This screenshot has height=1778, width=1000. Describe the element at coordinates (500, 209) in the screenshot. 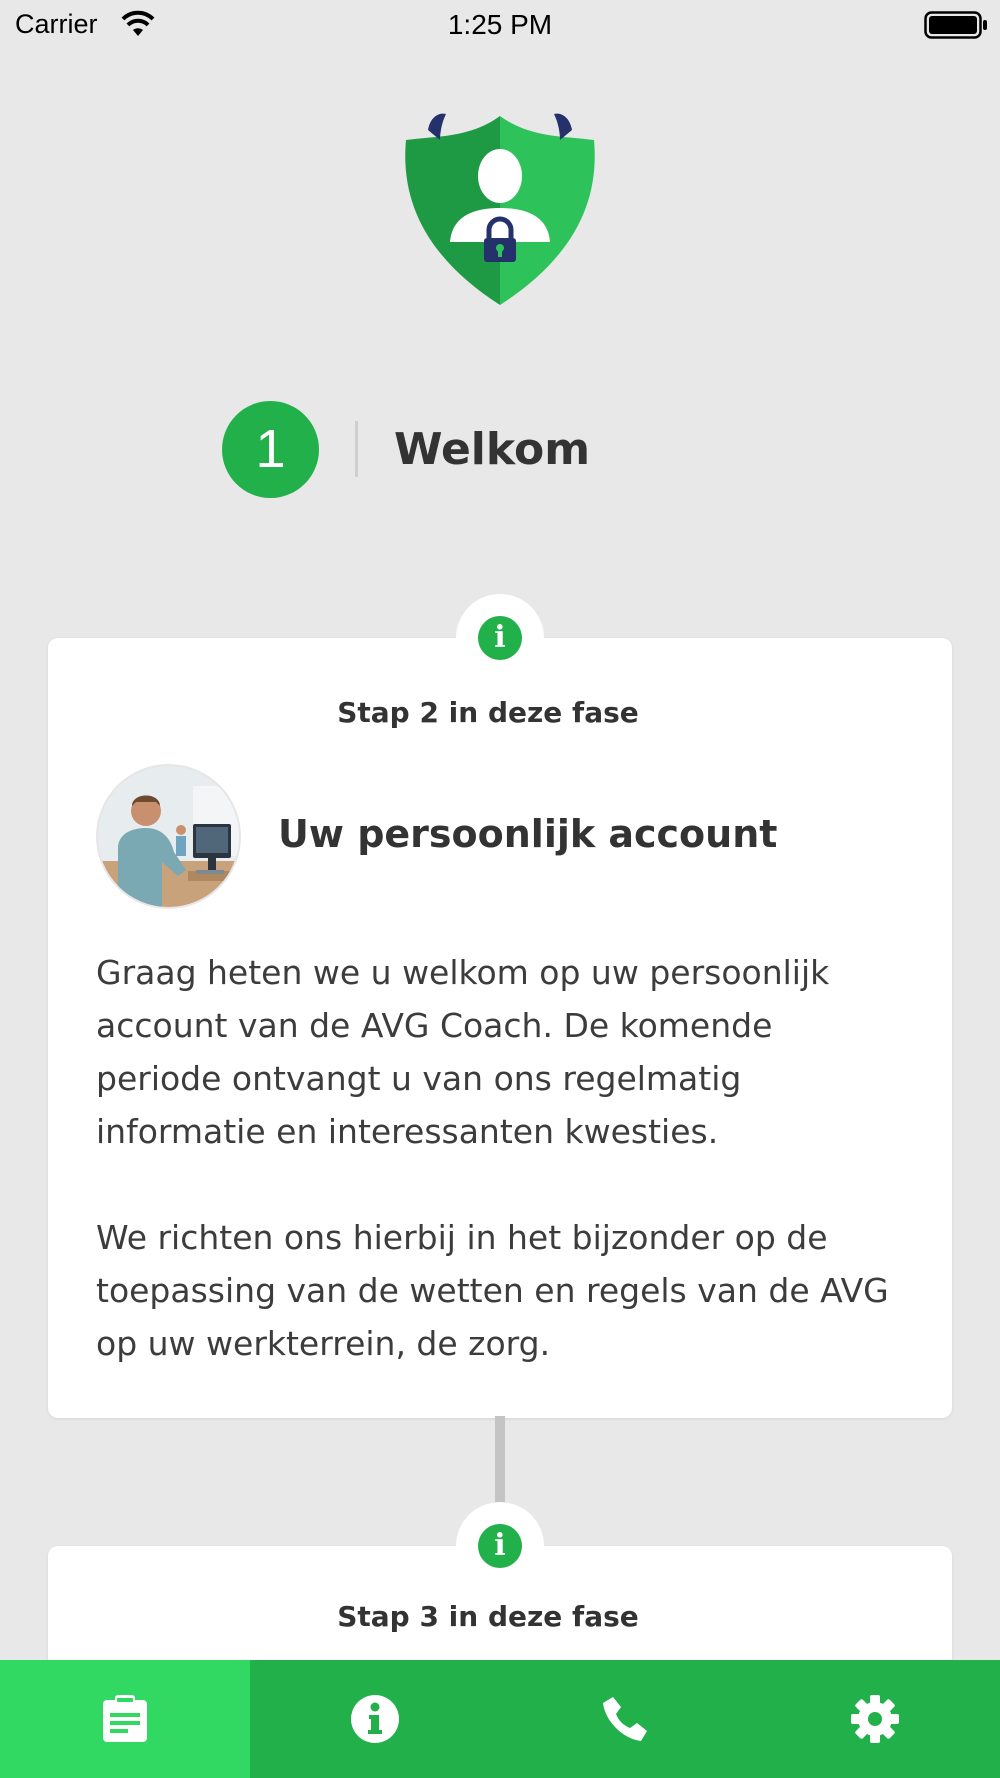

I see `shield-user-lock-logo` at that location.